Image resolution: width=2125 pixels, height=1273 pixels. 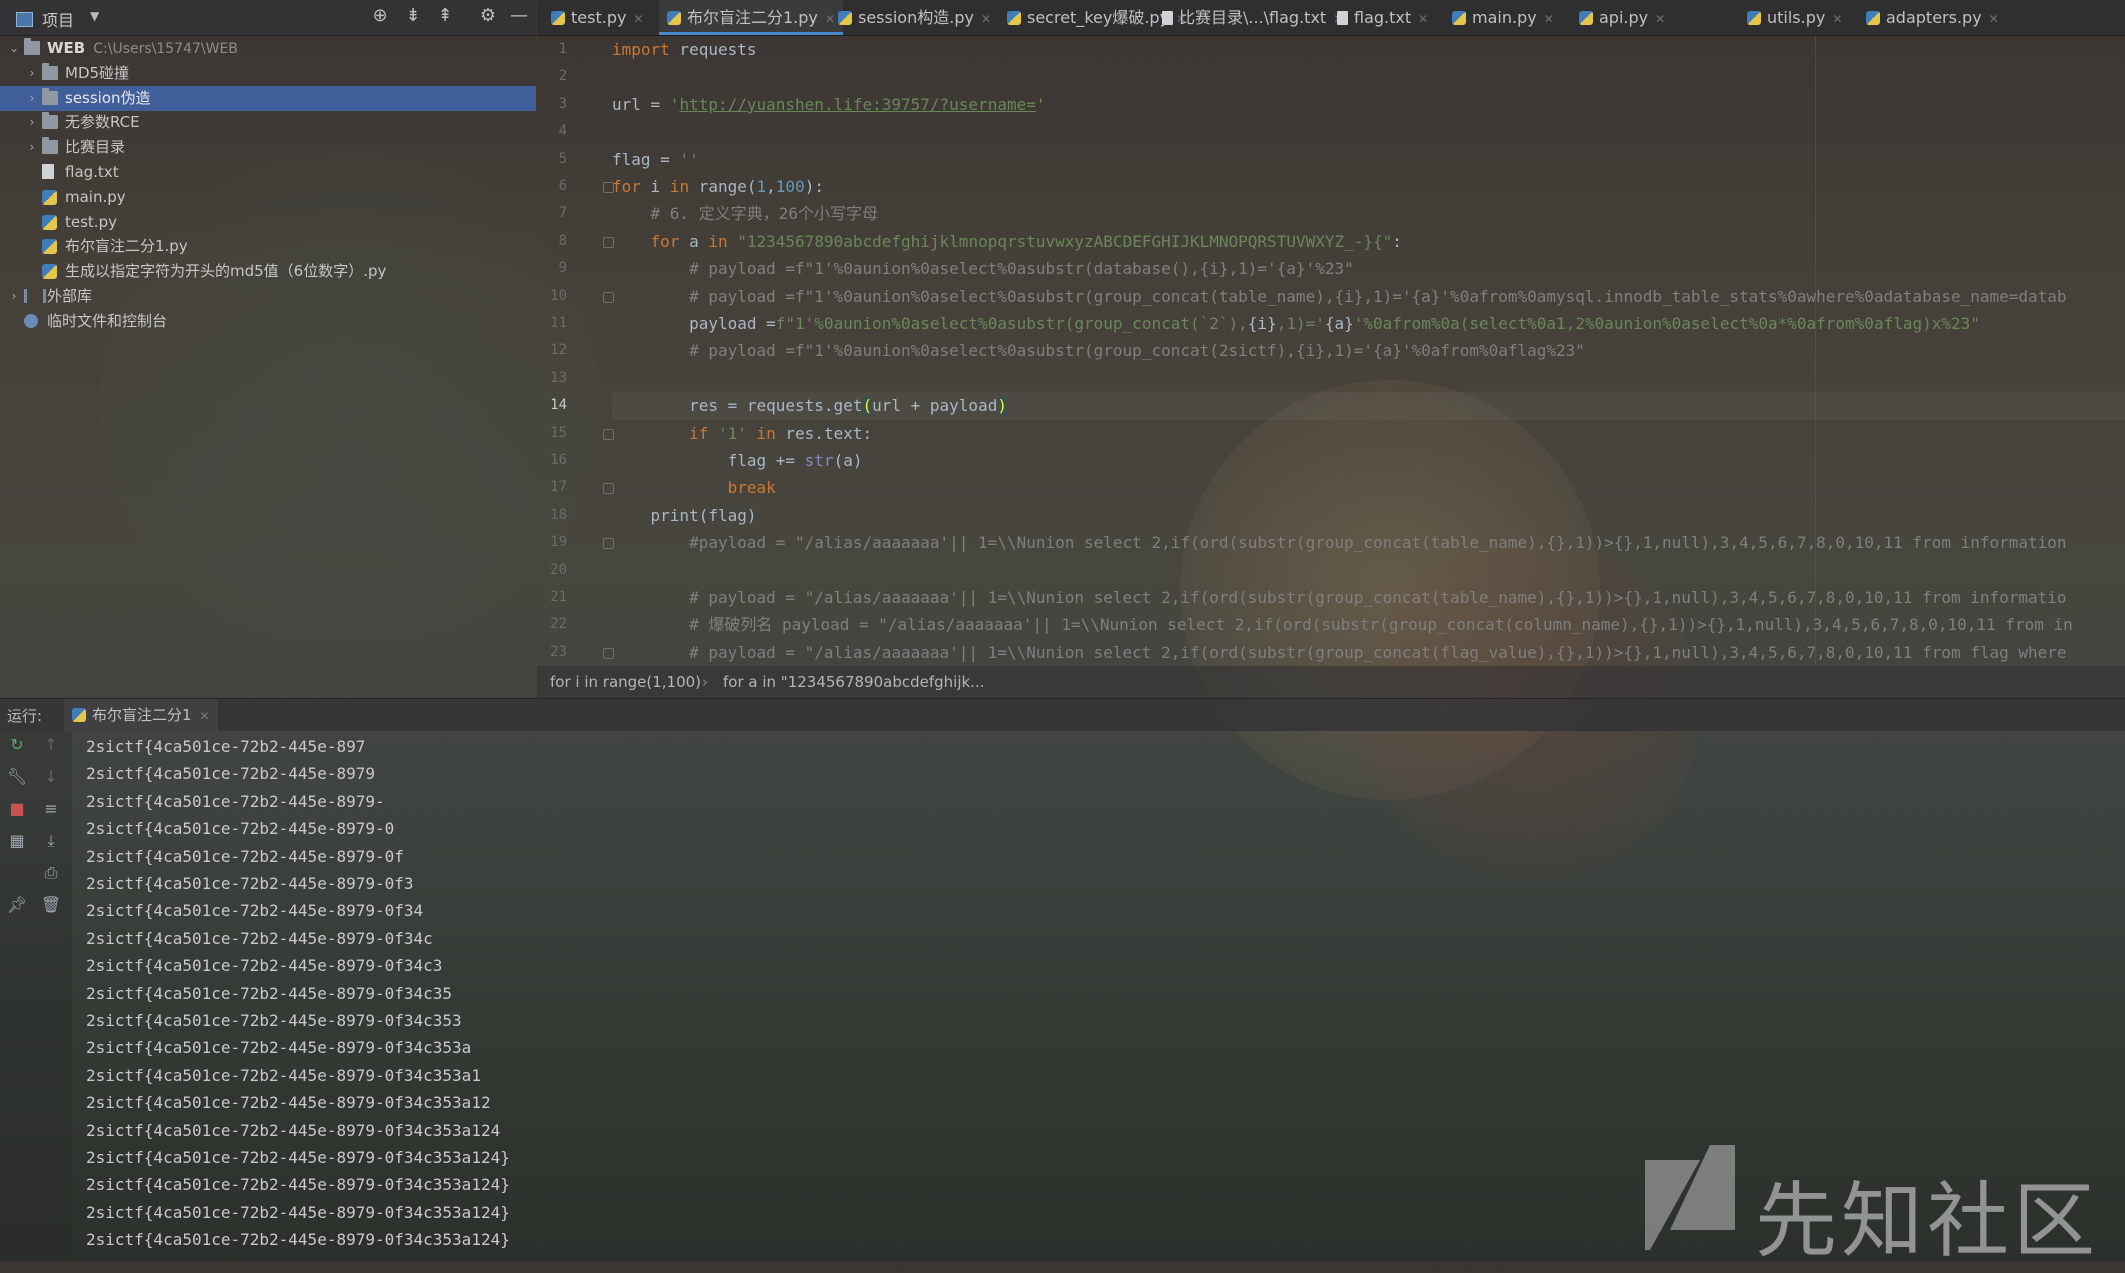 What do you see at coordinates (91, 221) in the screenshot?
I see `tree-item-label: test.py` at bounding box center [91, 221].